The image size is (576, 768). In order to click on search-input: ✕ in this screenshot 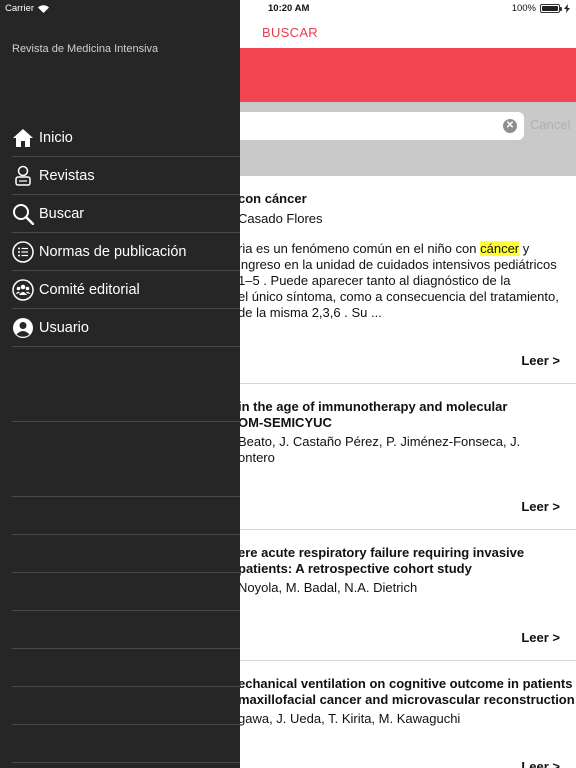, I will do `click(362, 126)`.